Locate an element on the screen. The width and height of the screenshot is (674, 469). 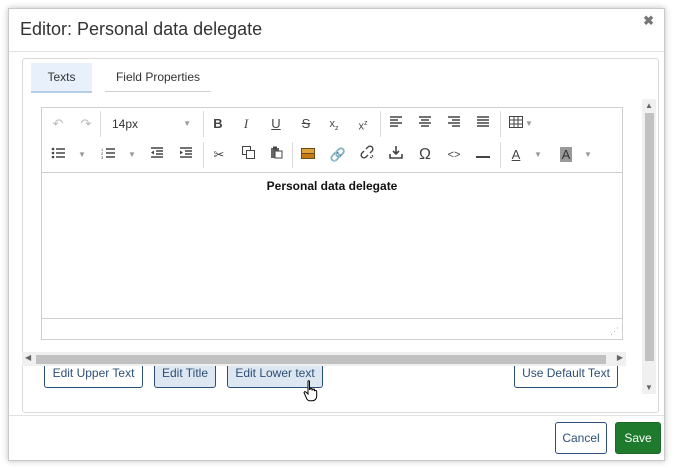
insert-field-icon is located at coordinates (396, 155).